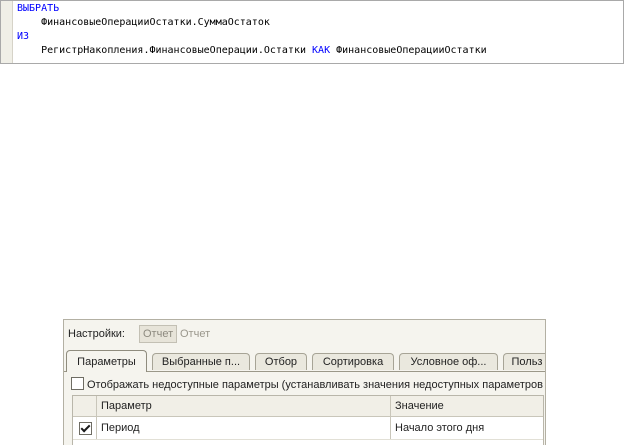 The height and width of the screenshot is (445, 624). Describe the element at coordinates (85, 406) in the screenshot. I see `header-check-column` at that location.